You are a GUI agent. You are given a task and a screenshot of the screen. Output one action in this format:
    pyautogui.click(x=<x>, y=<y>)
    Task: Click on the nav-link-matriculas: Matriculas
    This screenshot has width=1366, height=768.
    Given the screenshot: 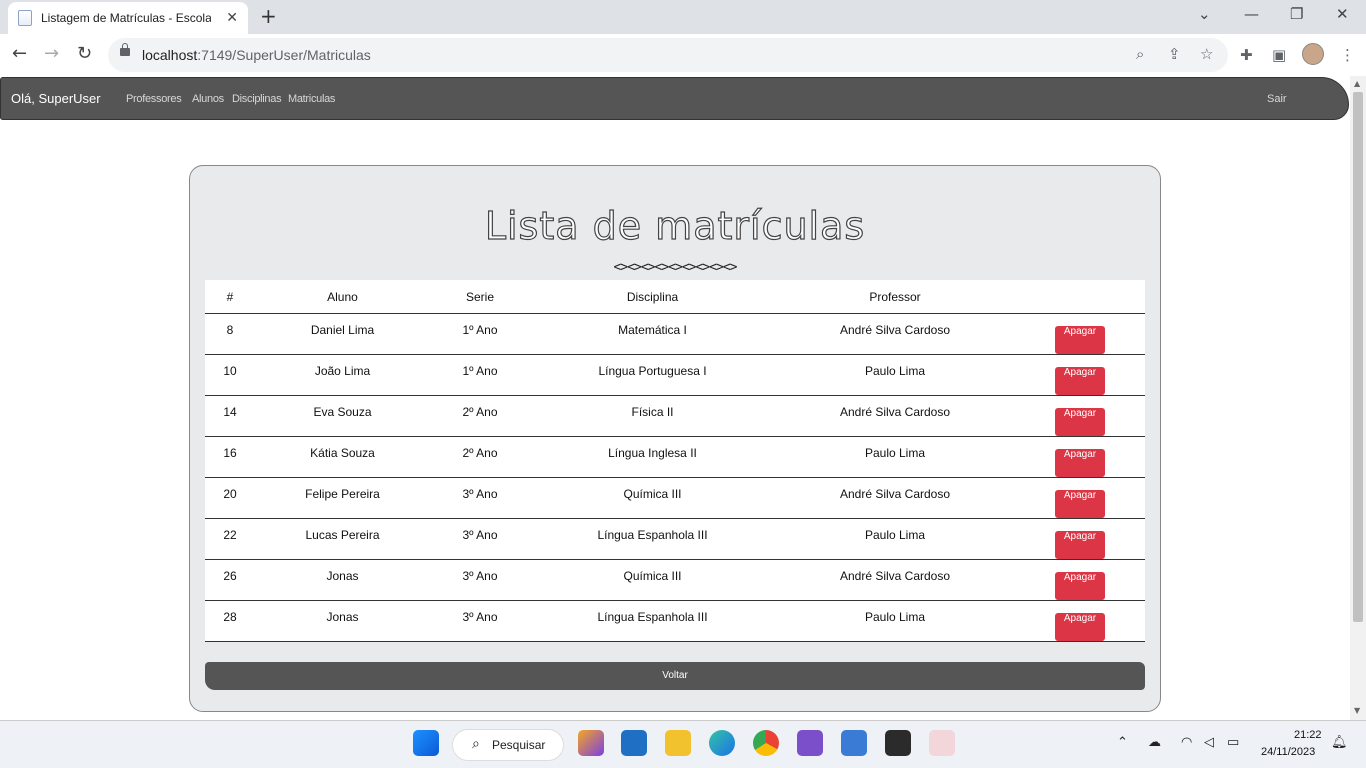 What is the action you would take?
    pyautogui.click(x=311, y=99)
    